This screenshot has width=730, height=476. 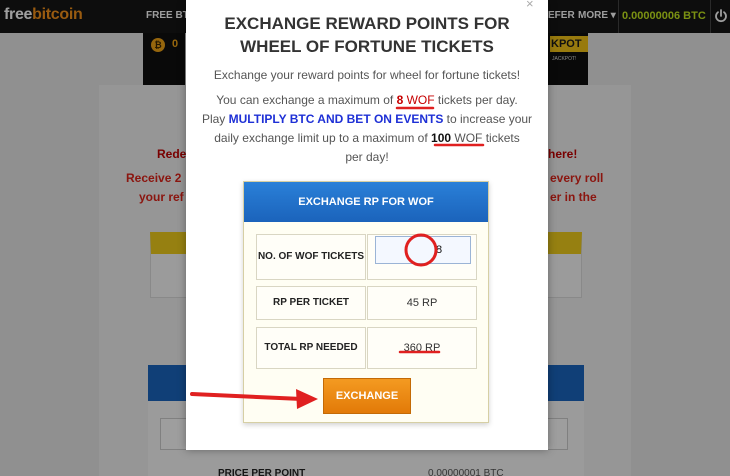 I want to click on modal-title-line1: EXCHANGE REWARD POINTS FOR, so click(x=367, y=23).